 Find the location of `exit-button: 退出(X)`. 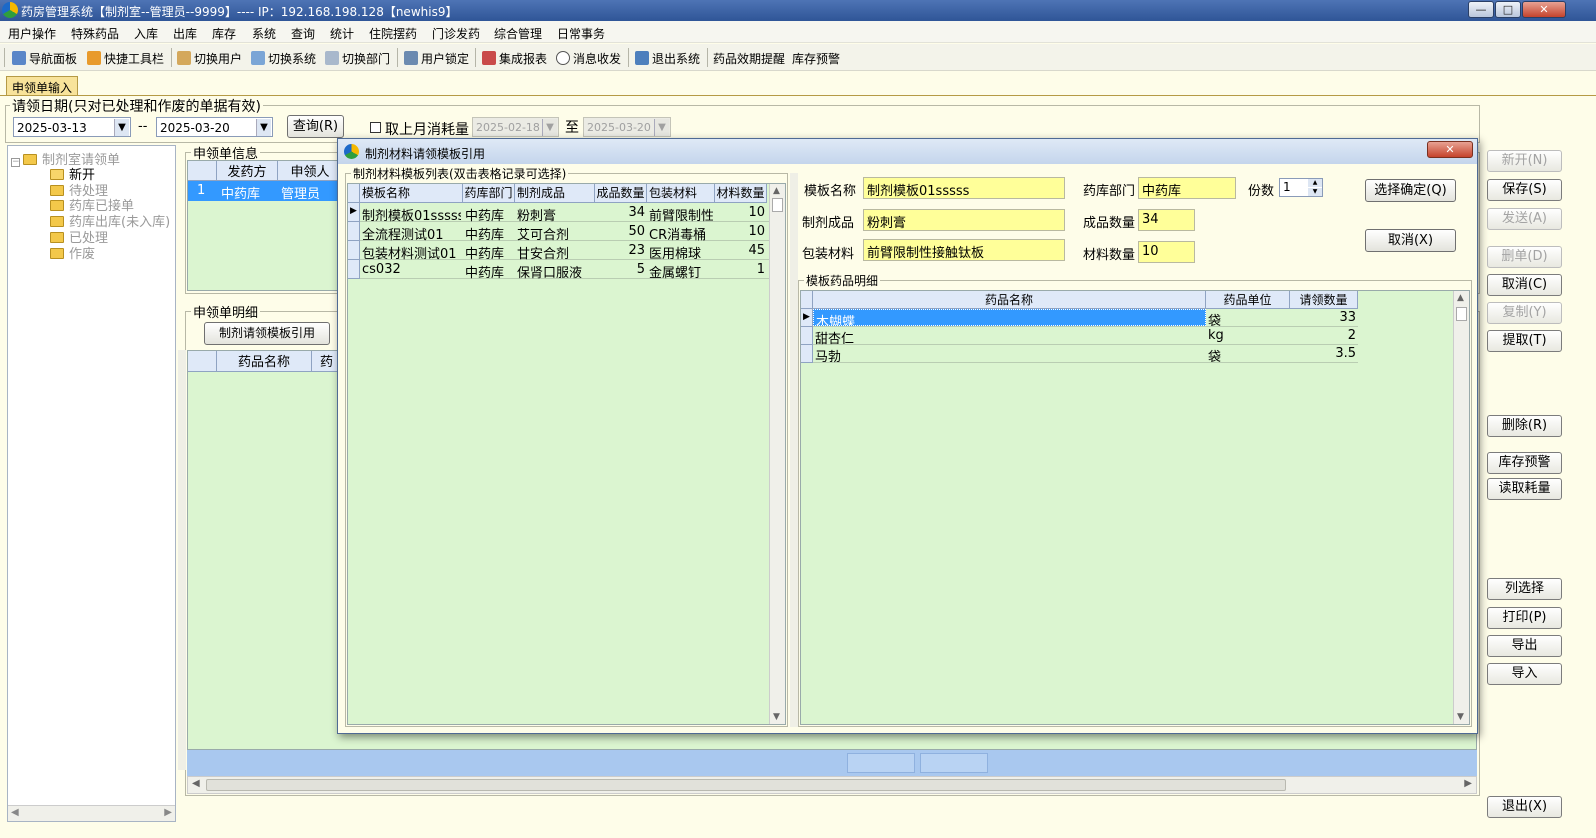

exit-button: 退出(X) is located at coordinates (1524, 807).